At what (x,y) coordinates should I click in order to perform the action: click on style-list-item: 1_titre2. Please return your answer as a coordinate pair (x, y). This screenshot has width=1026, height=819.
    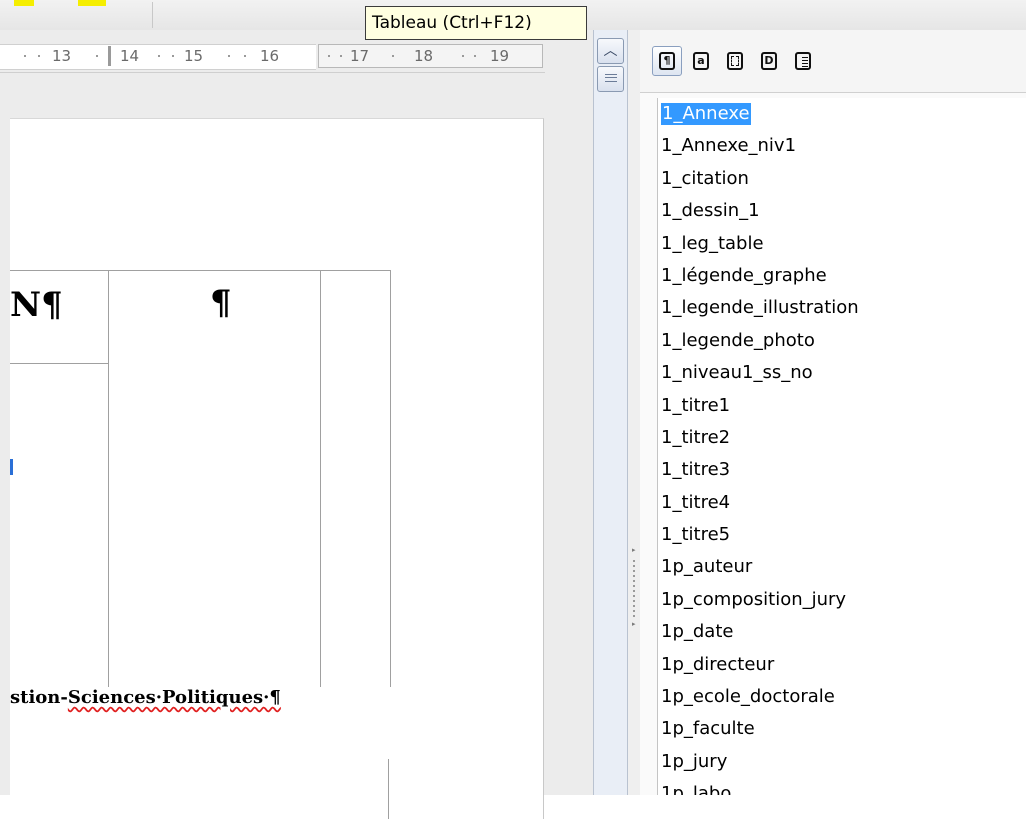
    Looking at the image, I should click on (842, 438).